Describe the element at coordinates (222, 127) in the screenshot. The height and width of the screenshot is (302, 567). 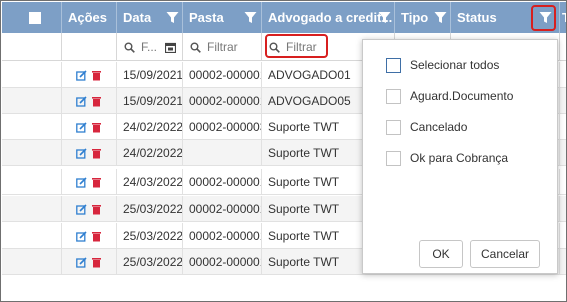
I see `row-pasta-cell: 00002-000003` at that location.